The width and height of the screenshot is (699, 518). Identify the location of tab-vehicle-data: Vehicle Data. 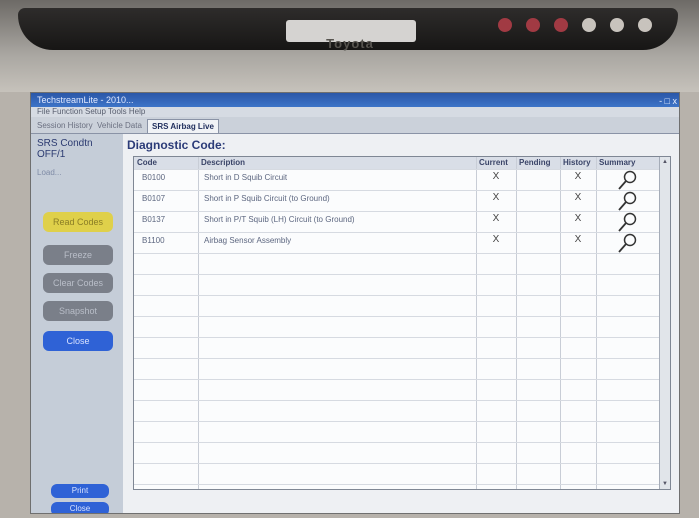
(119, 126).